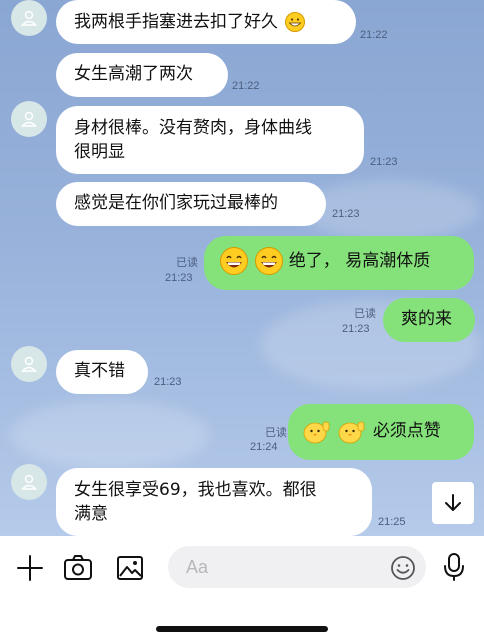 This screenshot has width=484, height=640. I want to click on camera-icon, so click(78, 567).